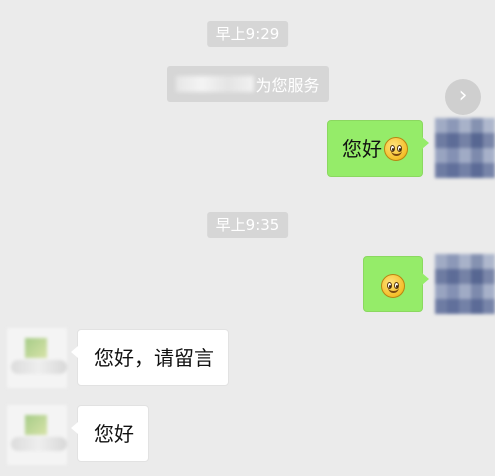 This screenshot has height=476, width=495. I want to click on system-notice: 为您服务, so click(247, 84).